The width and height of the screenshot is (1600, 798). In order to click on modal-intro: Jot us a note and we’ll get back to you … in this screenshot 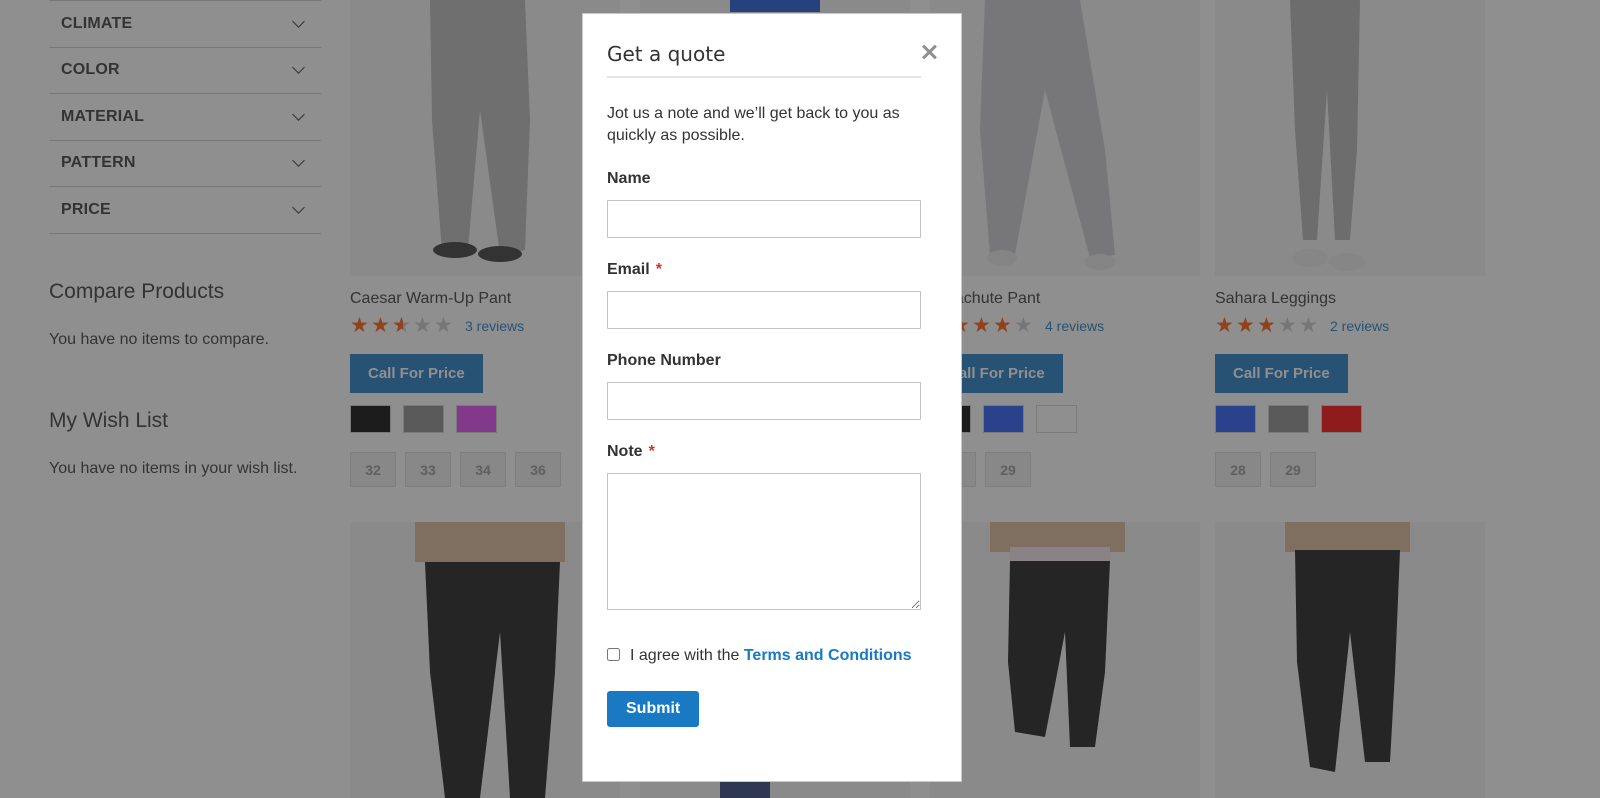, I will do `click(753, 124)`.